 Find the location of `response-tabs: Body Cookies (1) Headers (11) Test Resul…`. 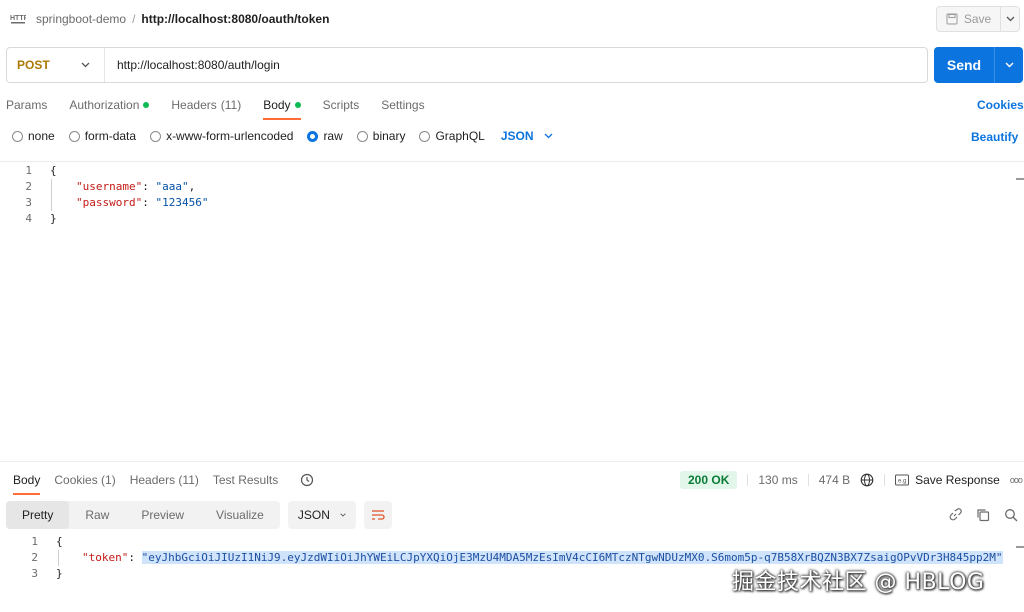

response-tabs: Body Cookies (1) Headers (11) Test Resul… is located at coordinates (163, 484).